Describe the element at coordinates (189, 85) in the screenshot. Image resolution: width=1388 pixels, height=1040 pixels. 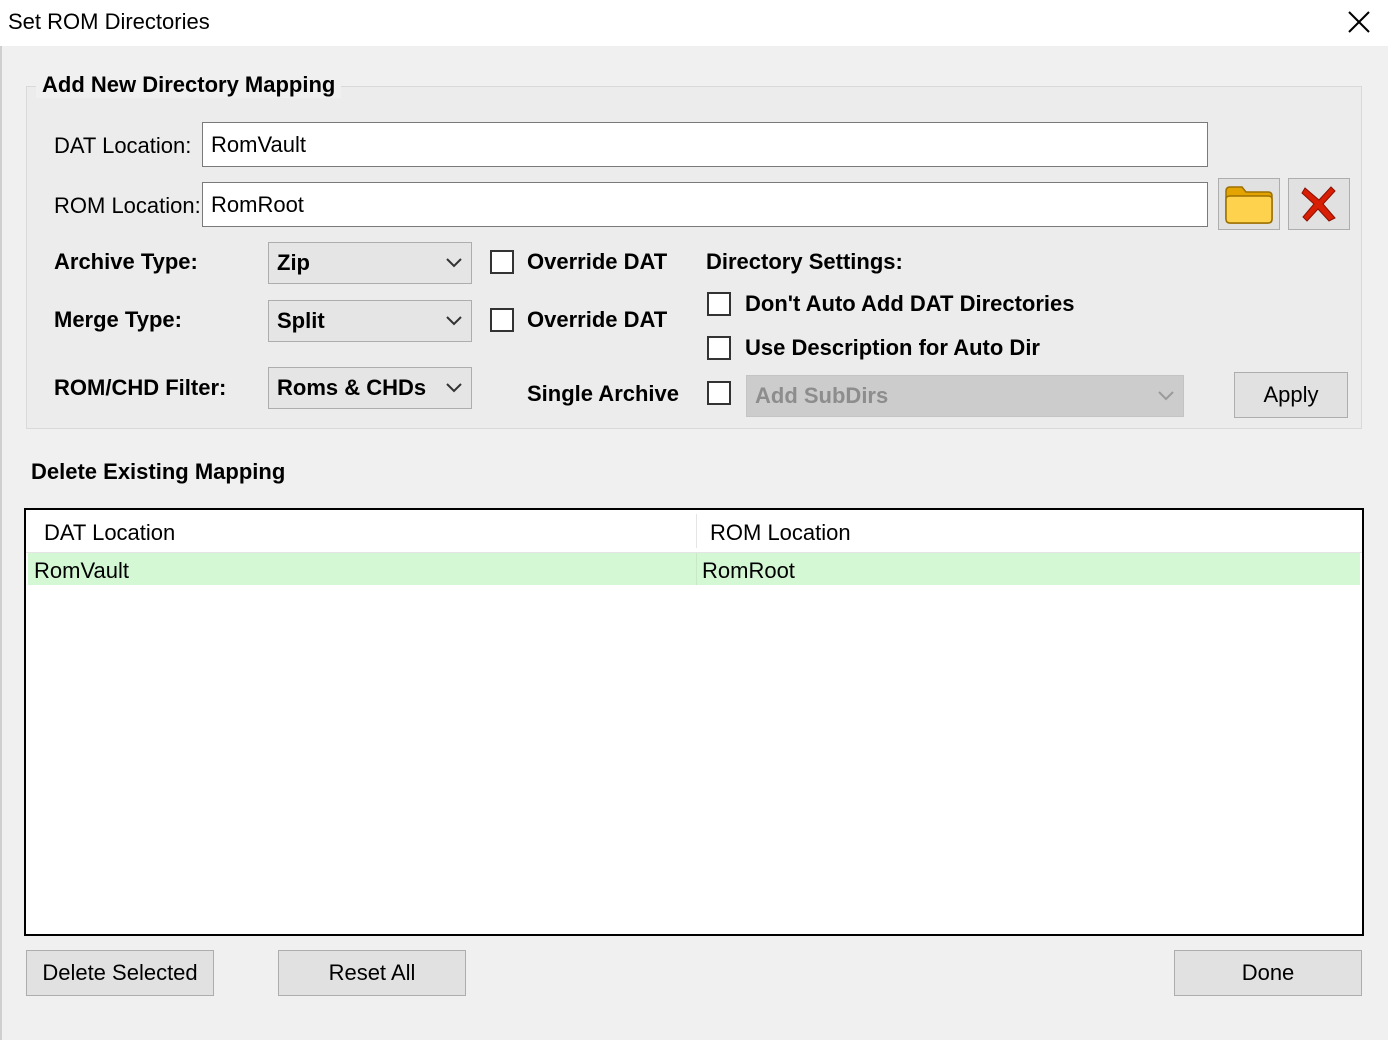
I see `add-mapping-title: Add New Directory Mapping` at that location.